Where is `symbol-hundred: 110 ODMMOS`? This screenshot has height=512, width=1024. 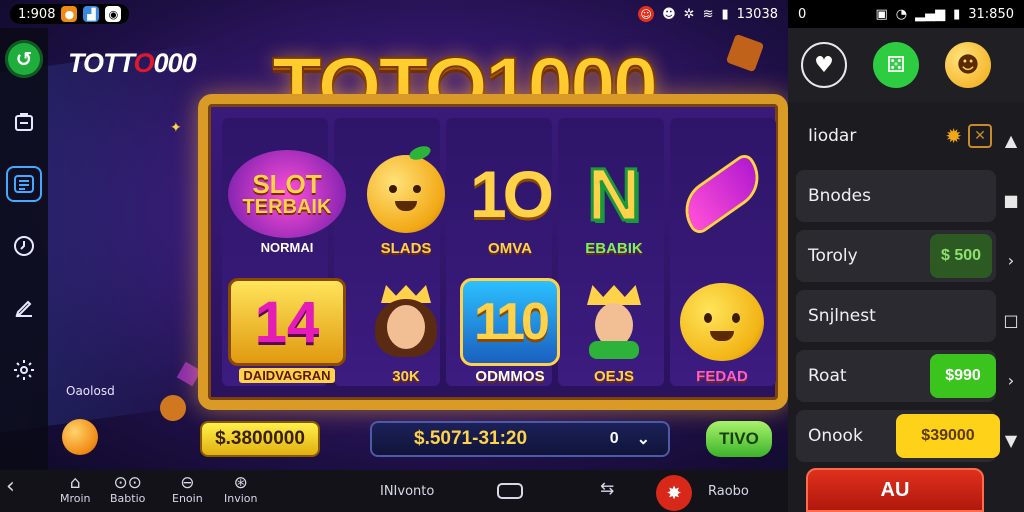
symbol-hundred: 110 ODMMOS is located at coordinates (510, 331).